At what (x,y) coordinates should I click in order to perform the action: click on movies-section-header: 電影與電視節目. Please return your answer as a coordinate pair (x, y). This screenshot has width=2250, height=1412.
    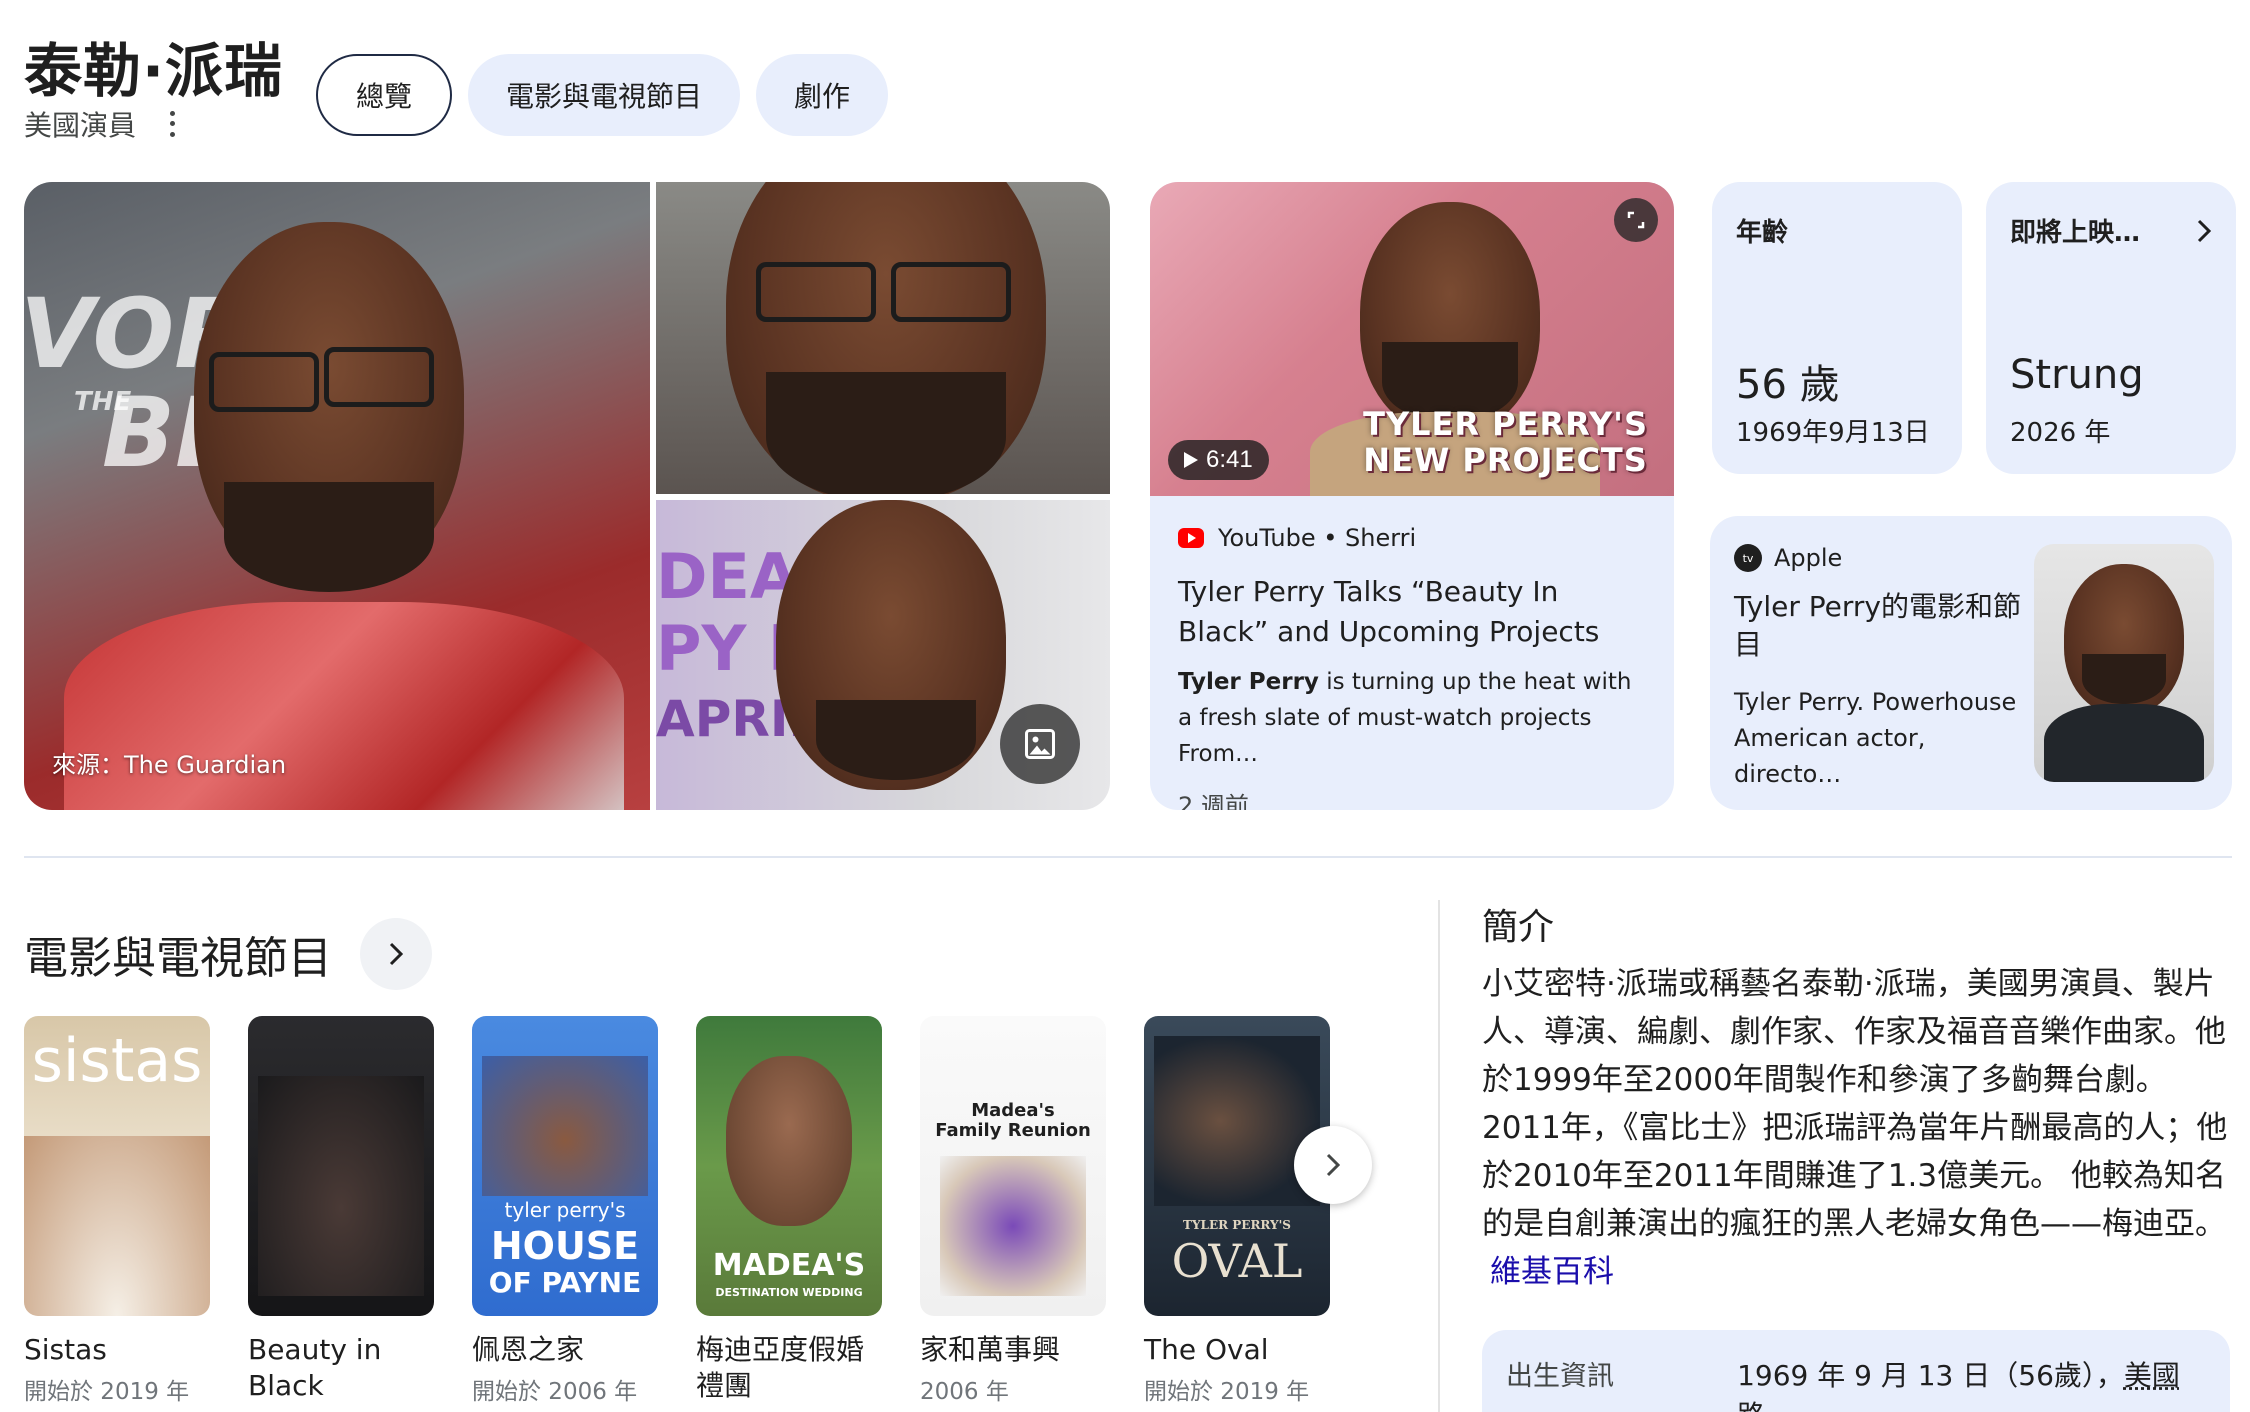
    Looking at the image, I should click on (228, 954).